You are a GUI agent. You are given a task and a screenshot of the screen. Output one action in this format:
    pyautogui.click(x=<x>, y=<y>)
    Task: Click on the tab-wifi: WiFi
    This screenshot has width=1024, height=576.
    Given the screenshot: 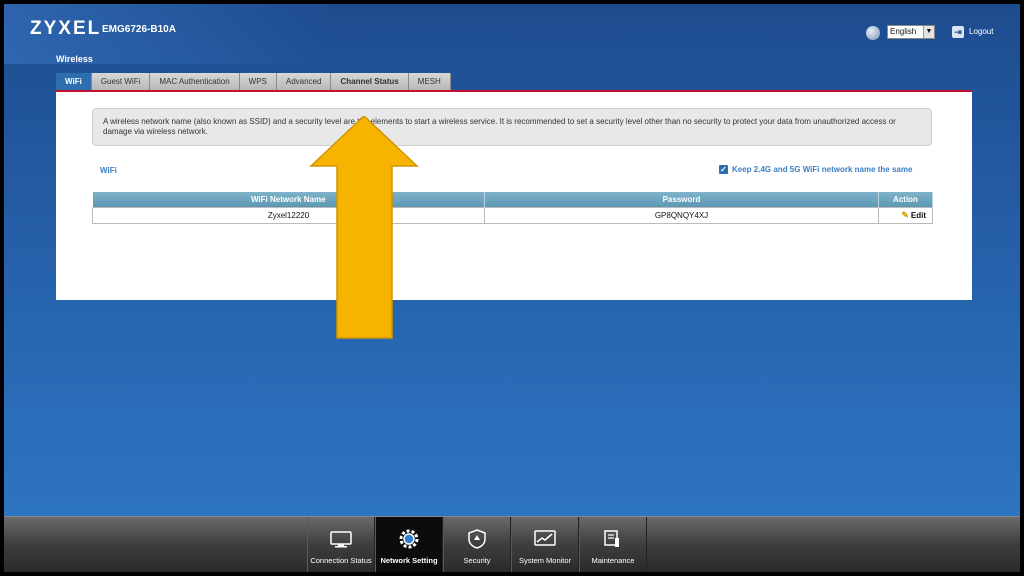 What is the action you would take?
    pyautogui.click(x=74, y=81)
    